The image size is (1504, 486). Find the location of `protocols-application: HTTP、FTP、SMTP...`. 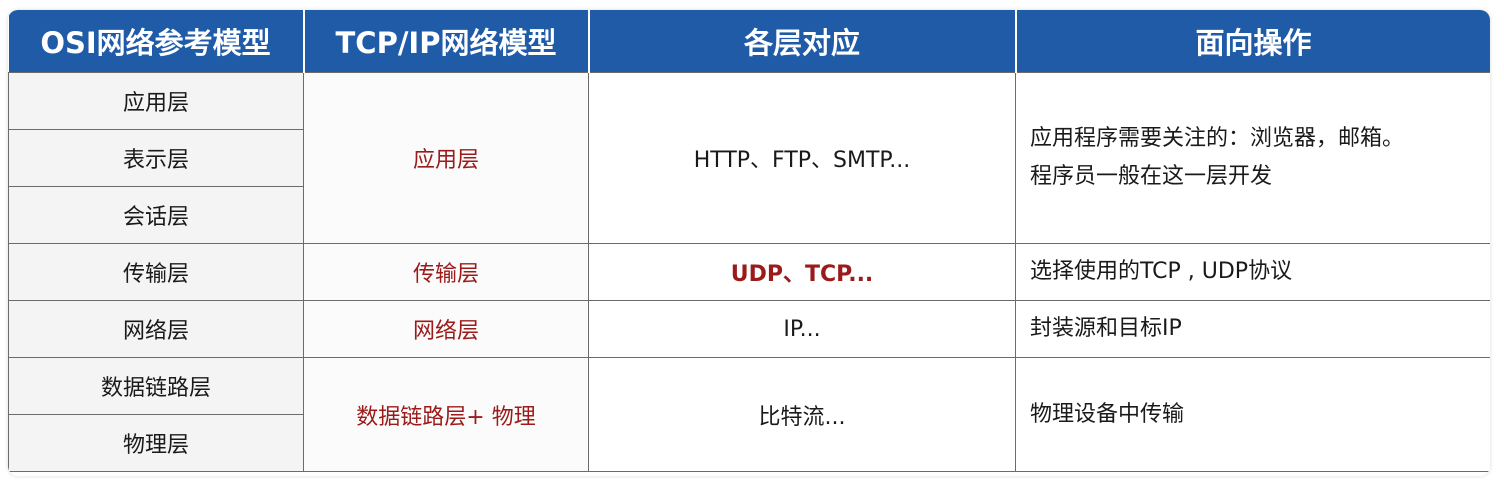

protocols-application: HTTP、FTP、SMTP... is located at coordinates (802, 158).